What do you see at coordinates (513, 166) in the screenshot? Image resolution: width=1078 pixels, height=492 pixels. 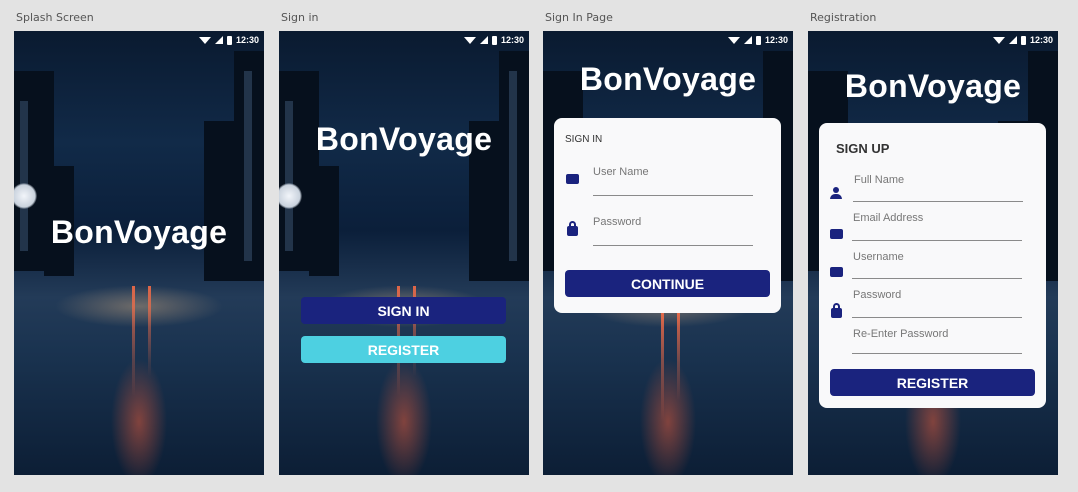 I see `window-lights` at bounding box center [513, 166].